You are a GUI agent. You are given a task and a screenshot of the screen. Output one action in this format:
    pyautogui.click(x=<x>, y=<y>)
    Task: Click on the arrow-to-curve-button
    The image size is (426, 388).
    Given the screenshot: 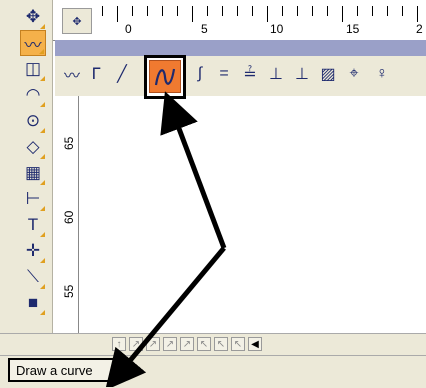 What is the action you would take?
    pyautogui.click(x=193, y=170)
    